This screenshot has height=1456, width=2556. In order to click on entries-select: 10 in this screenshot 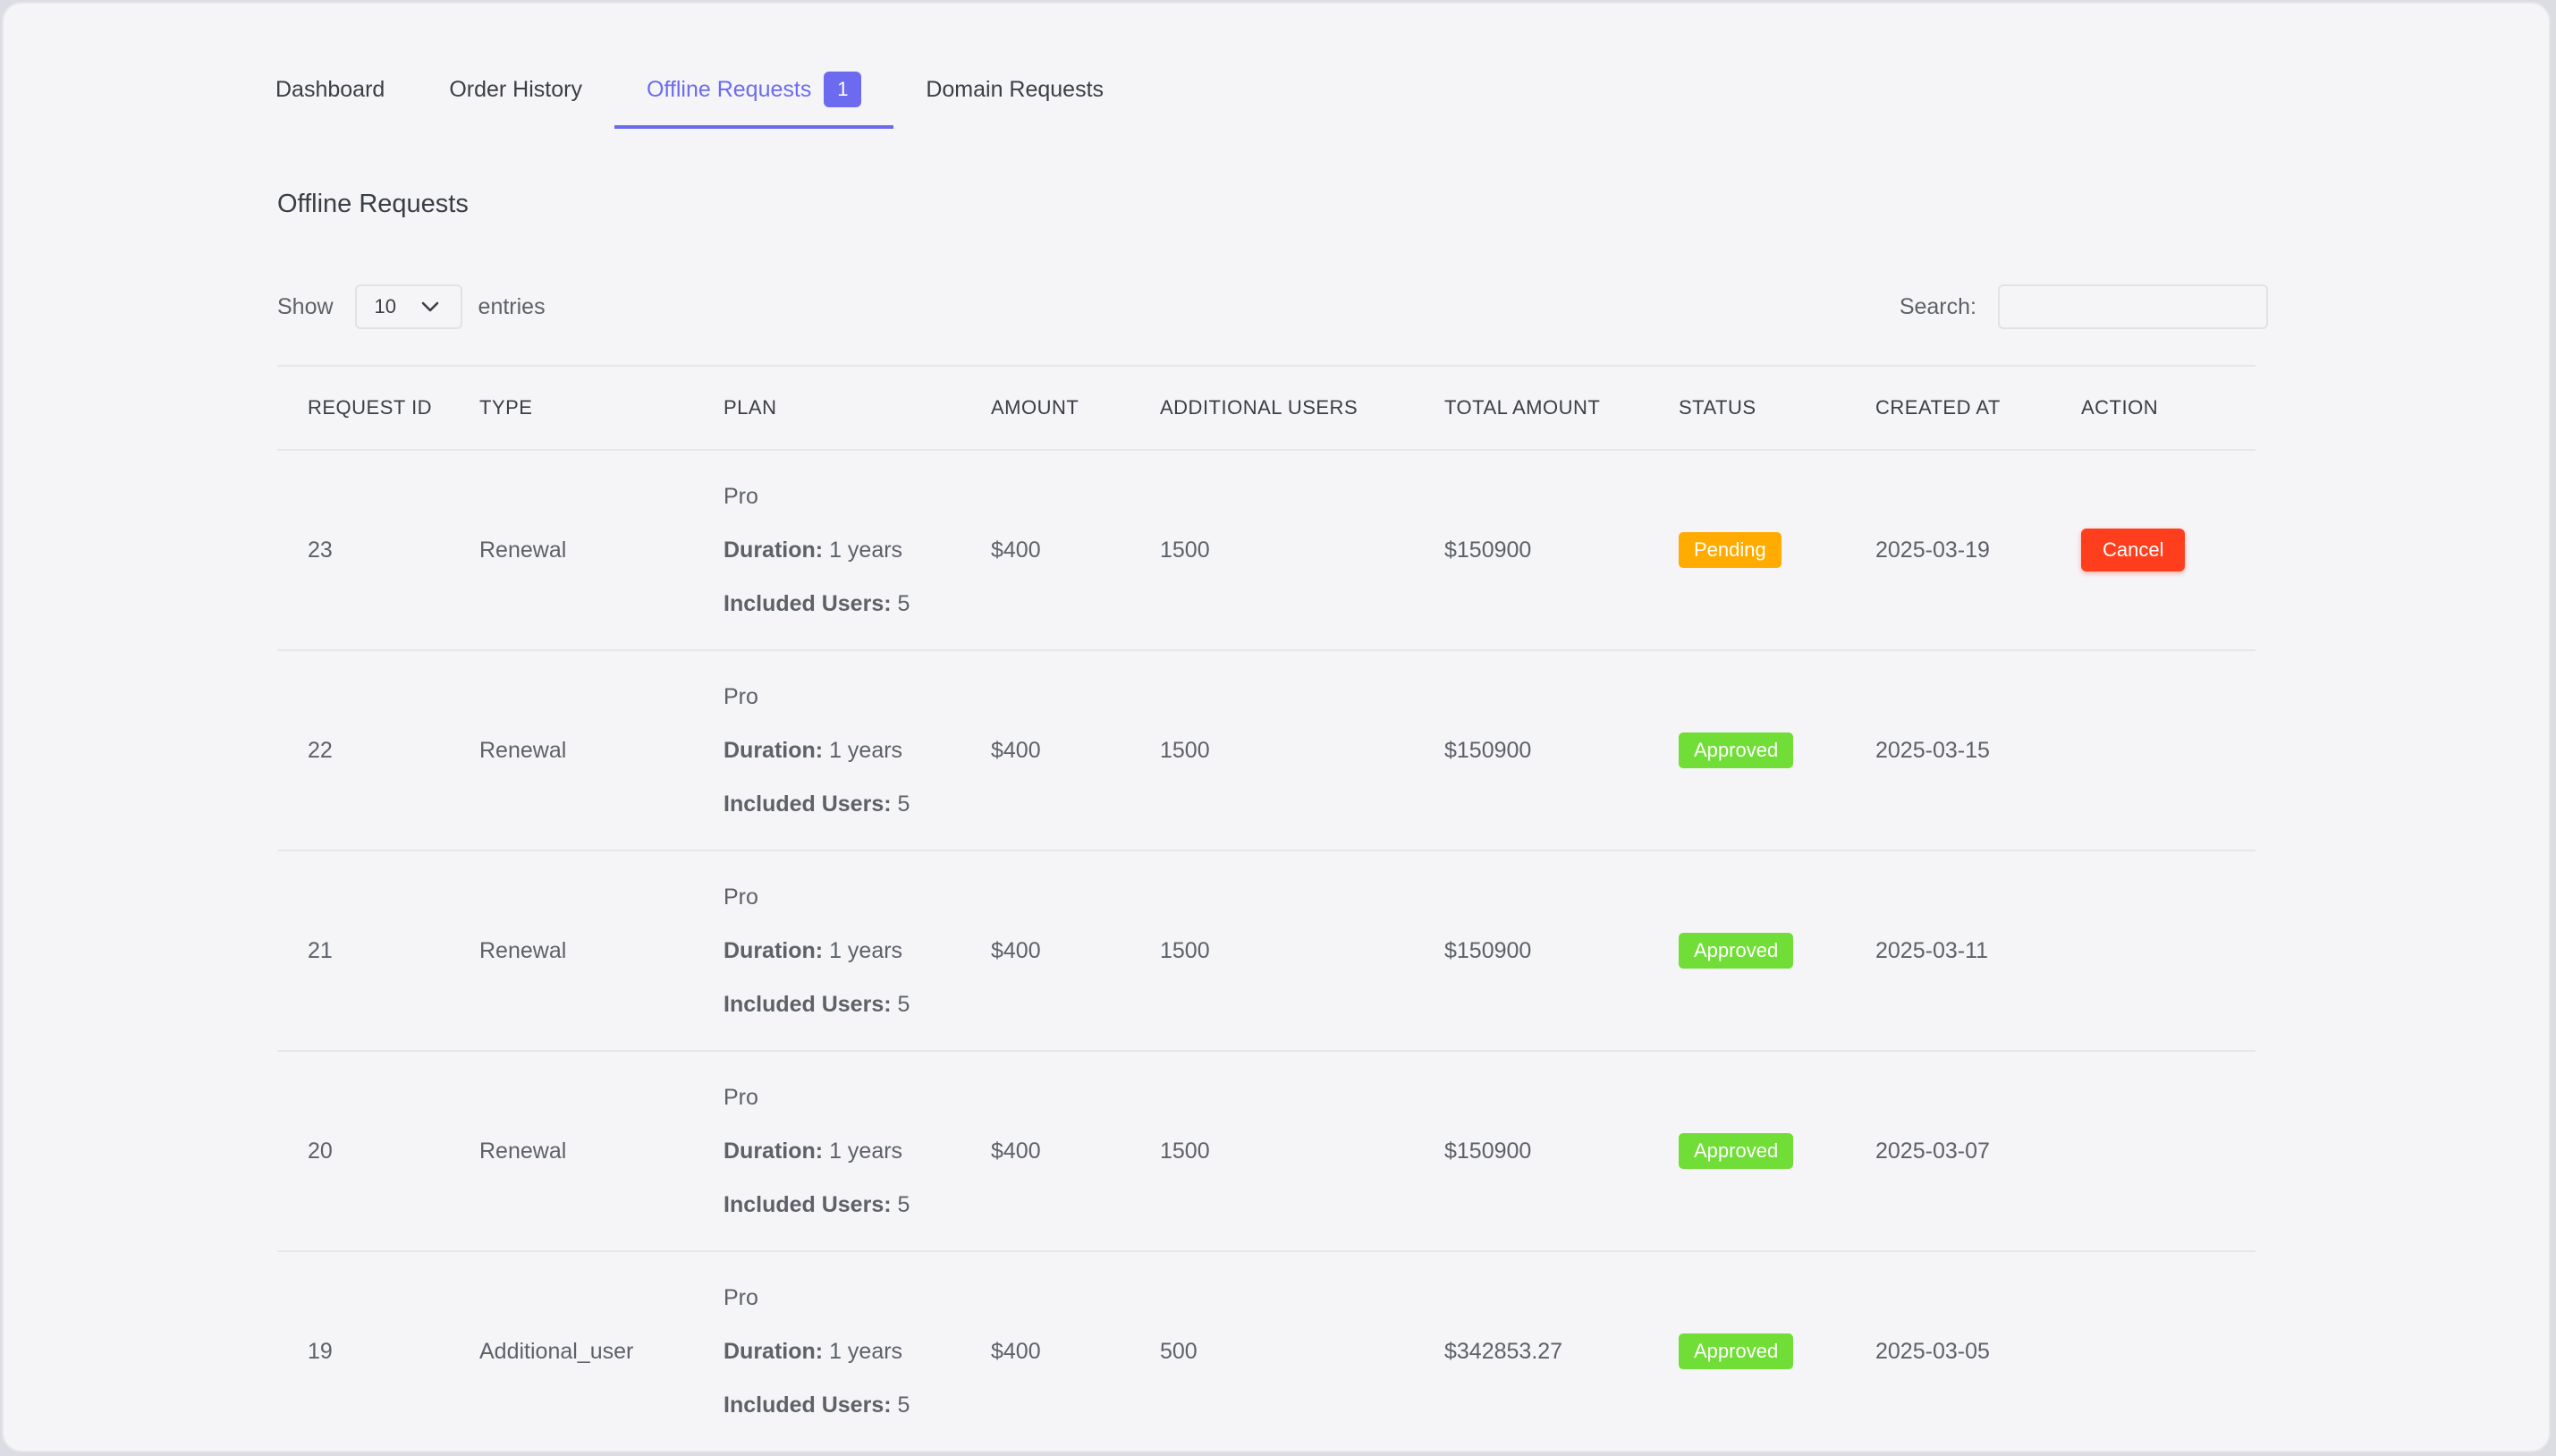, I will do `click(408, 306)`.